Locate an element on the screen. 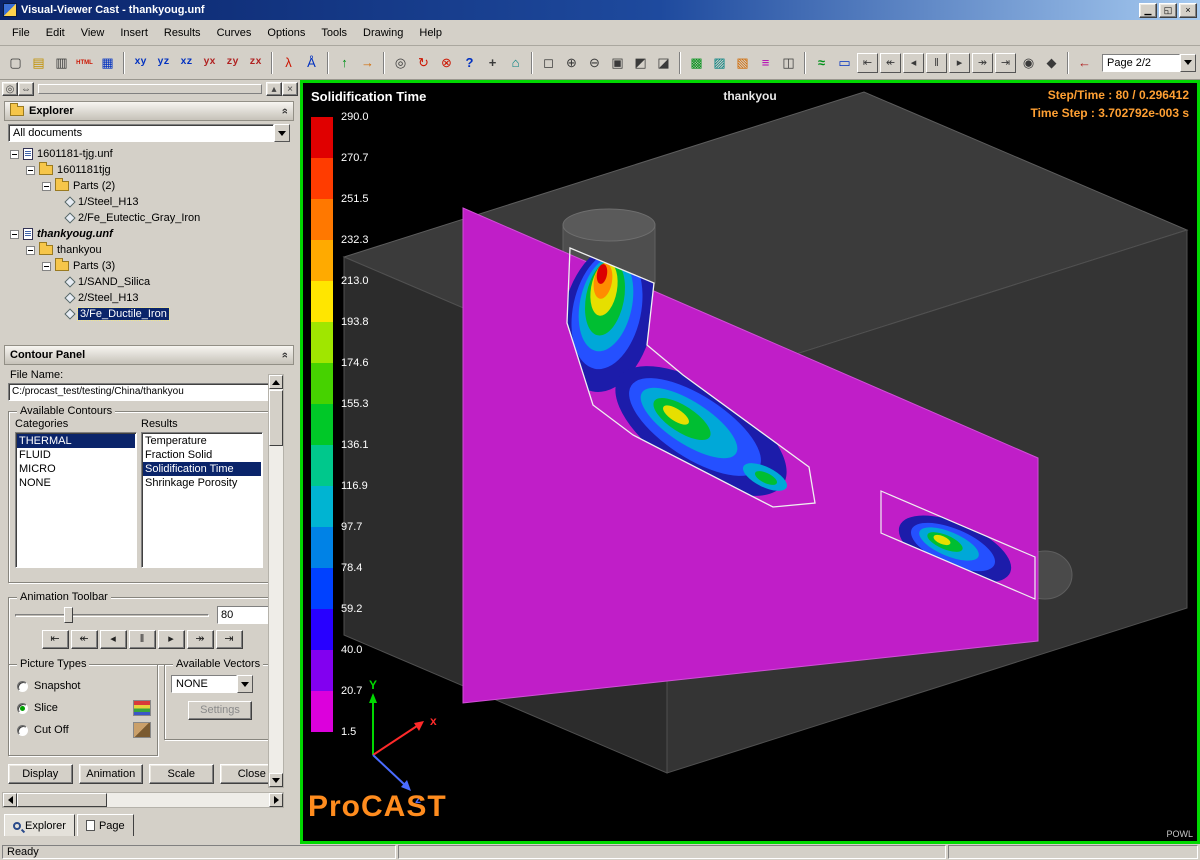 The width and height of the screenshot is (1200, 860). zoom-in-icon: ⊕ is located at coordinates (571, 62).